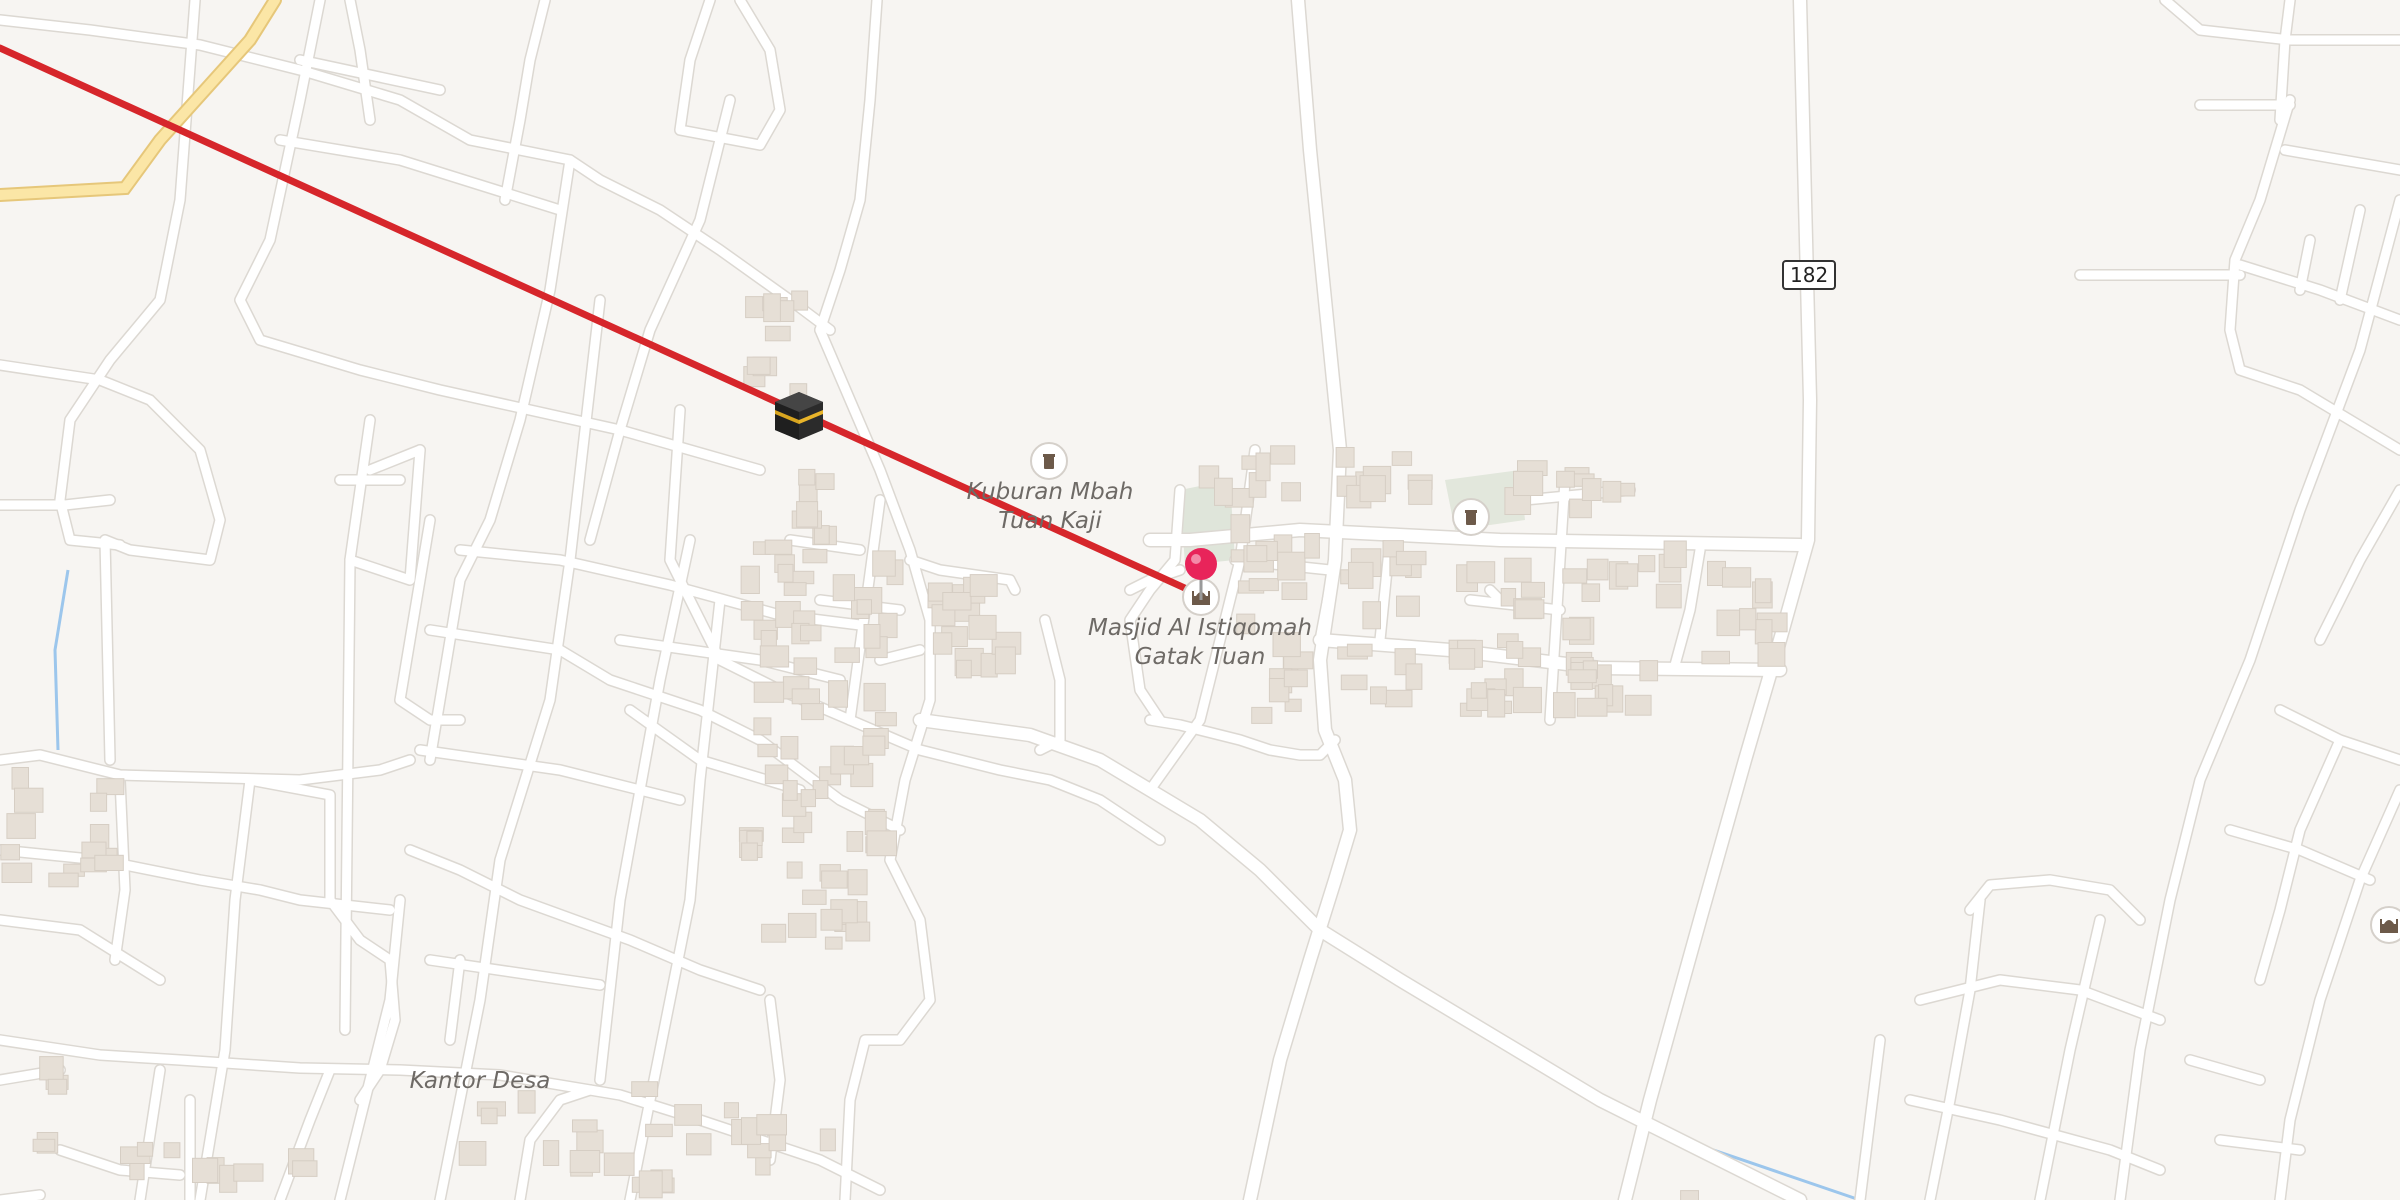 The image size is (2400, 1200). What do you see at coordinates (1050, 507) in the screenshot?
I see `cemetery-label: Kuburan Mbah Tuan Kaji` at bounding box center [1050, 507].